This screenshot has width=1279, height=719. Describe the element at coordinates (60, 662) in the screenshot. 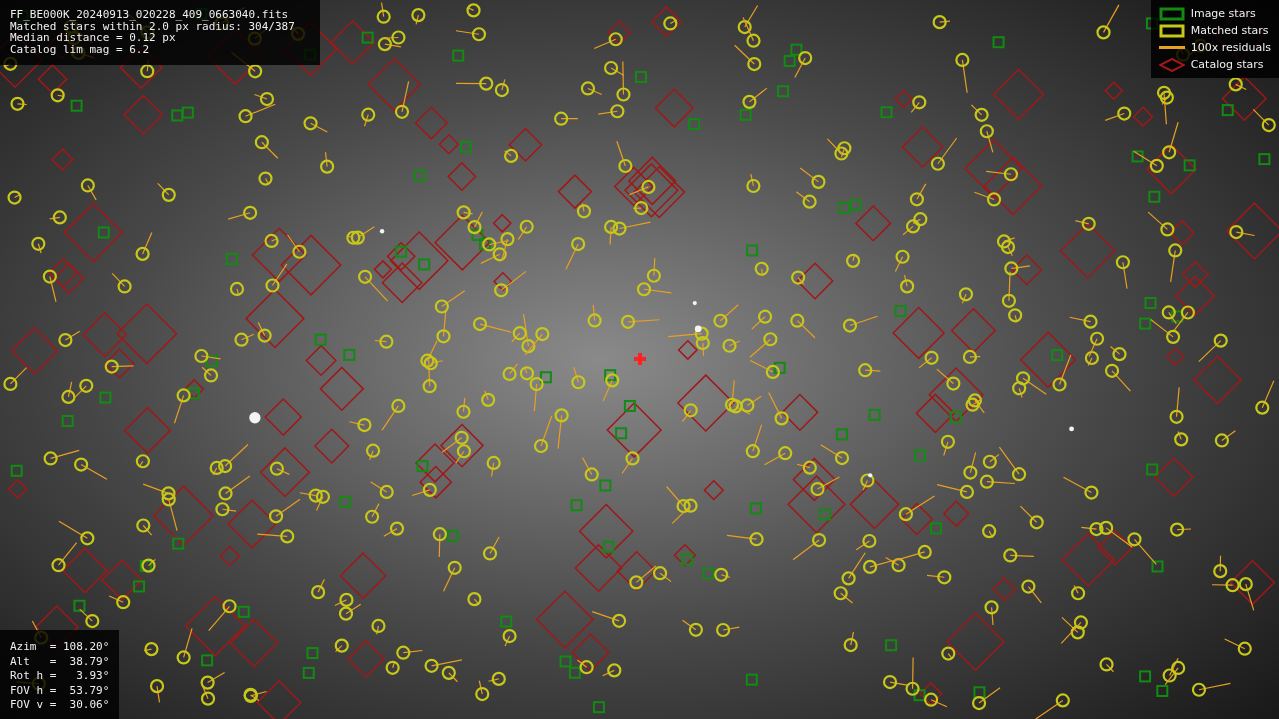

I see `pointing-text: Alt = 38.79°` at that location.